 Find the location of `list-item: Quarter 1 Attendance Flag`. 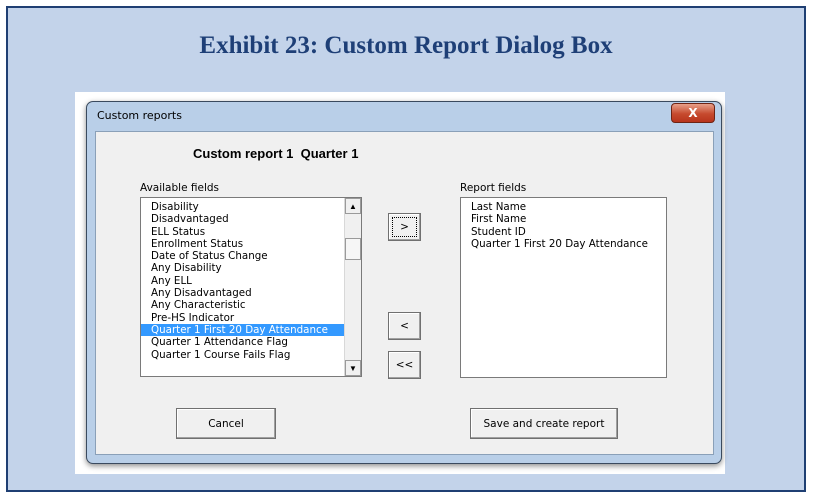

list-item: Quarter 1 Attendance Flag is located at coordinates (243, 342).